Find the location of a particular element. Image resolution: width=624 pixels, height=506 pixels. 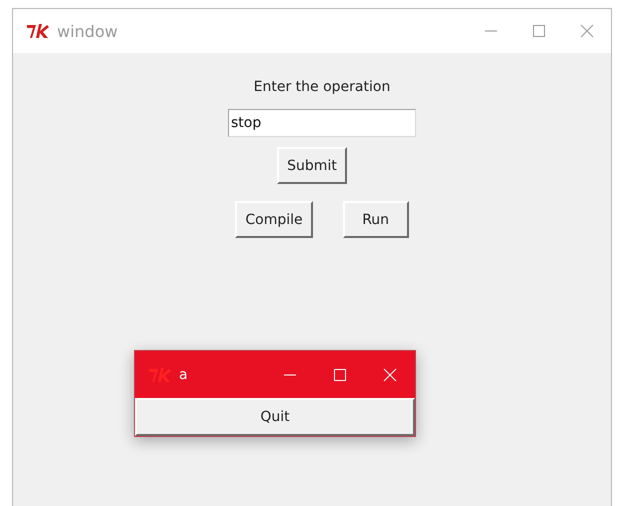

window-title: a is located at coordinates (184, 374).